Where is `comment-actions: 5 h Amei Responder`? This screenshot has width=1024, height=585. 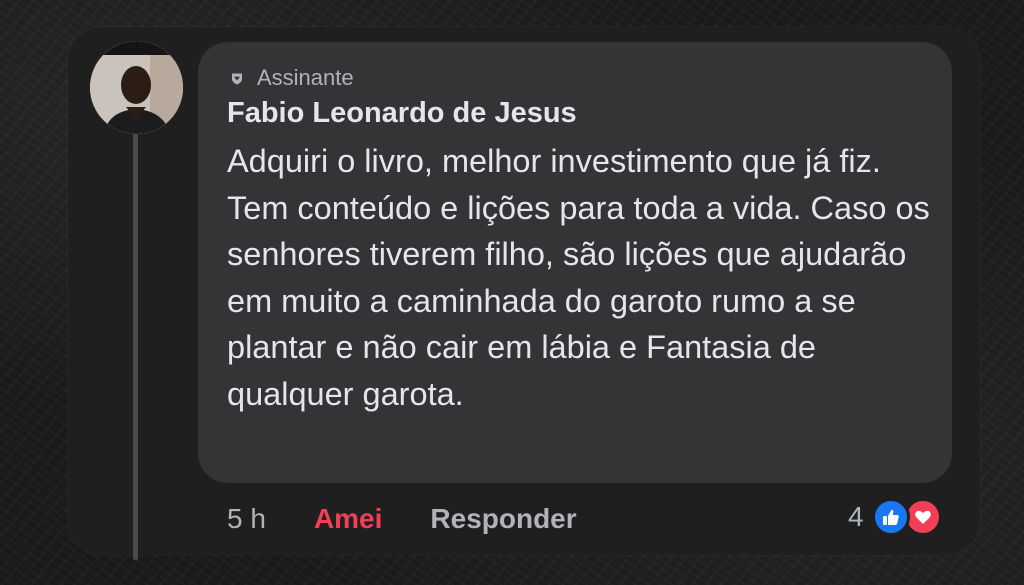 comment-actions: 5 h Amei Responder is located at coordinates (402, 519).